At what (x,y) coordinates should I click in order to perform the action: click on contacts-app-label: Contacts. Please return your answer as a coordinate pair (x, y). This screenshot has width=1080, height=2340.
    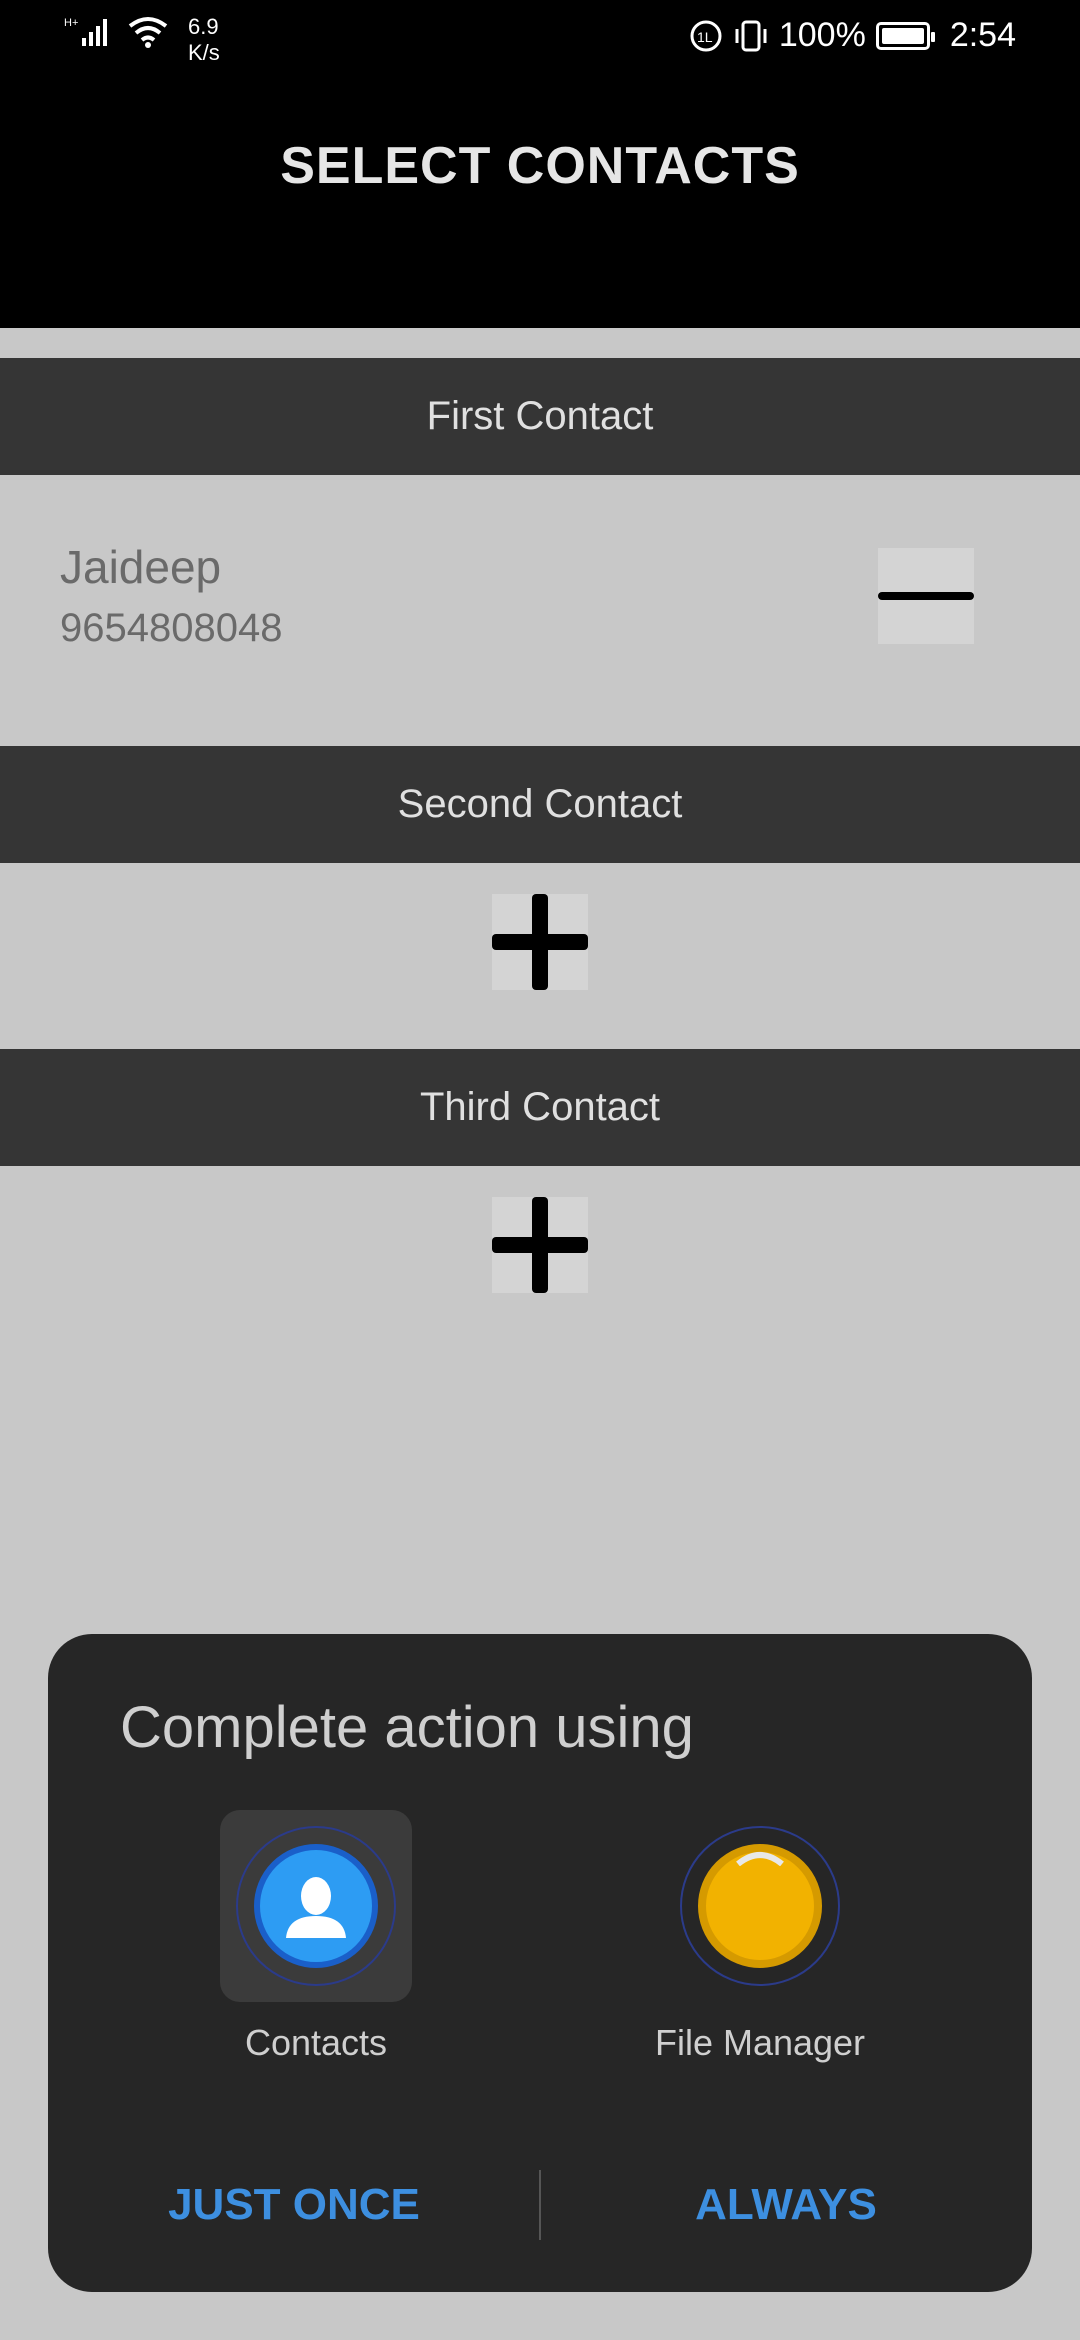
    Looking at the image, I should click on (316, 2042).